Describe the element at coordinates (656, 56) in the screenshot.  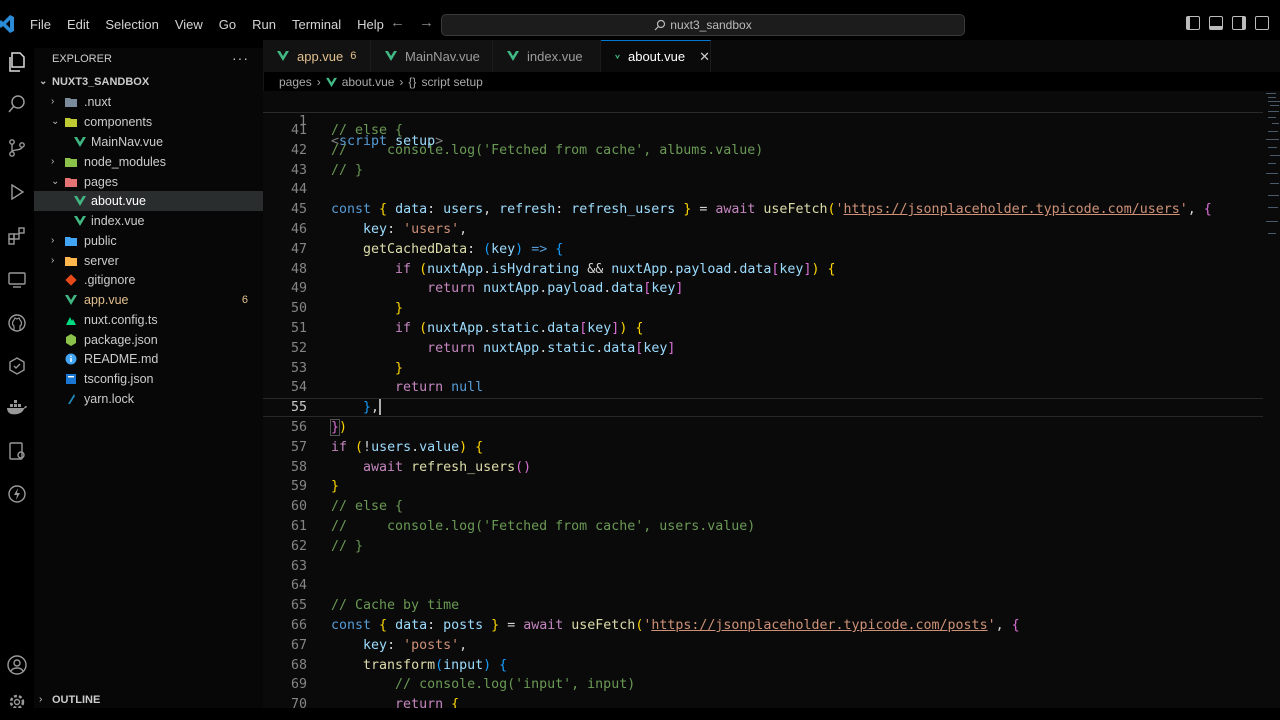
I see `tab-about-vue: about.vue ✕` at that location.